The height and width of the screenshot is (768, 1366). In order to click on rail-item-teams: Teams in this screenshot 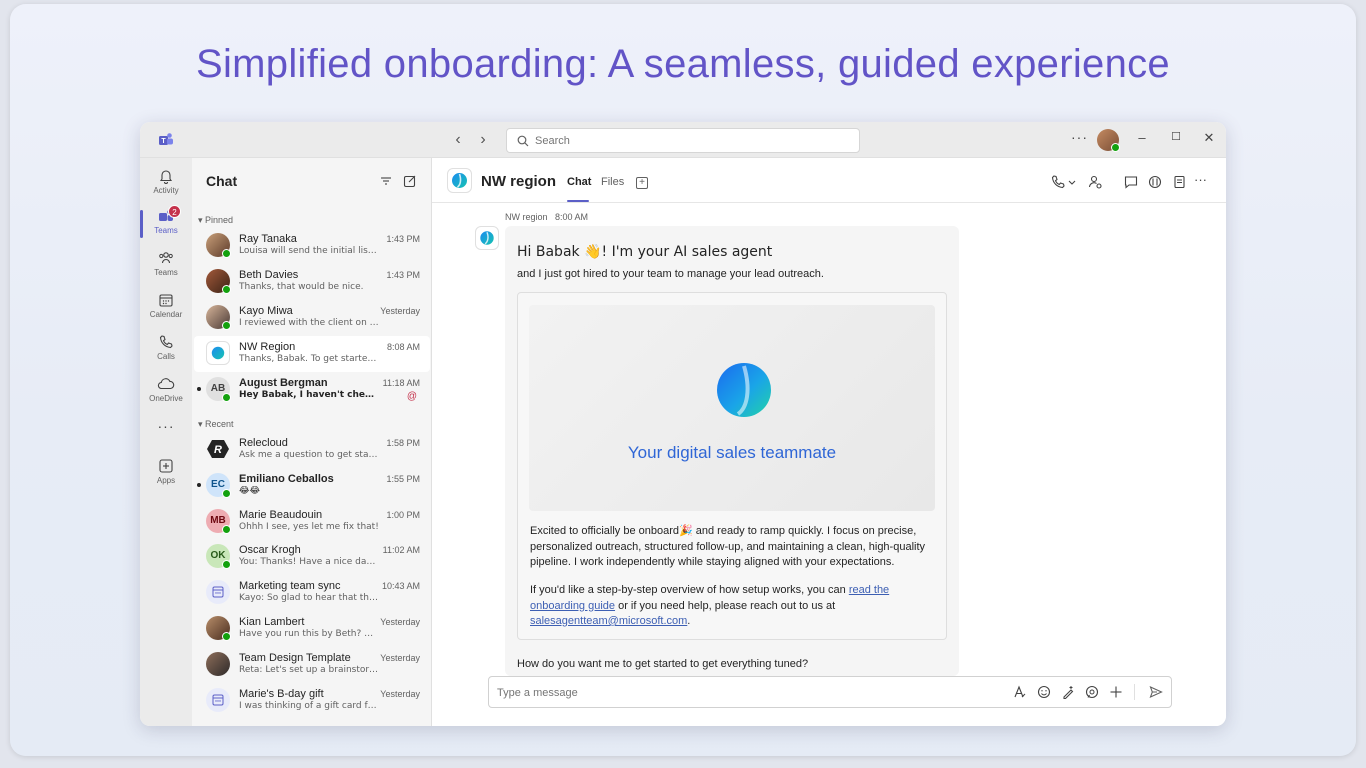, I will do `click(166, 266)`.